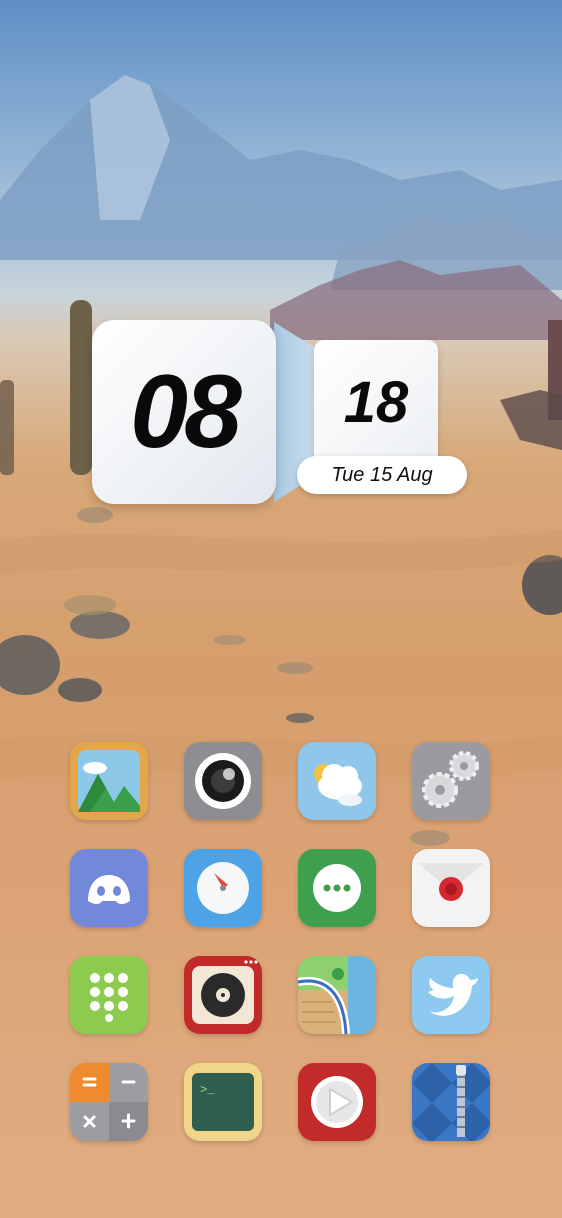 The height and width of the screenshot is (1218, 562). Describe the element at coordinates (451, 888) in the screenshot. I see `mail-app-icon` at that location.